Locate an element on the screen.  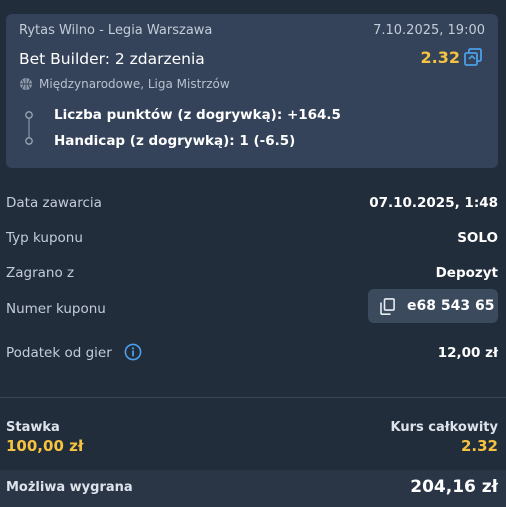
detail-label: Typ kuponu is located at coordinates (44, 238).